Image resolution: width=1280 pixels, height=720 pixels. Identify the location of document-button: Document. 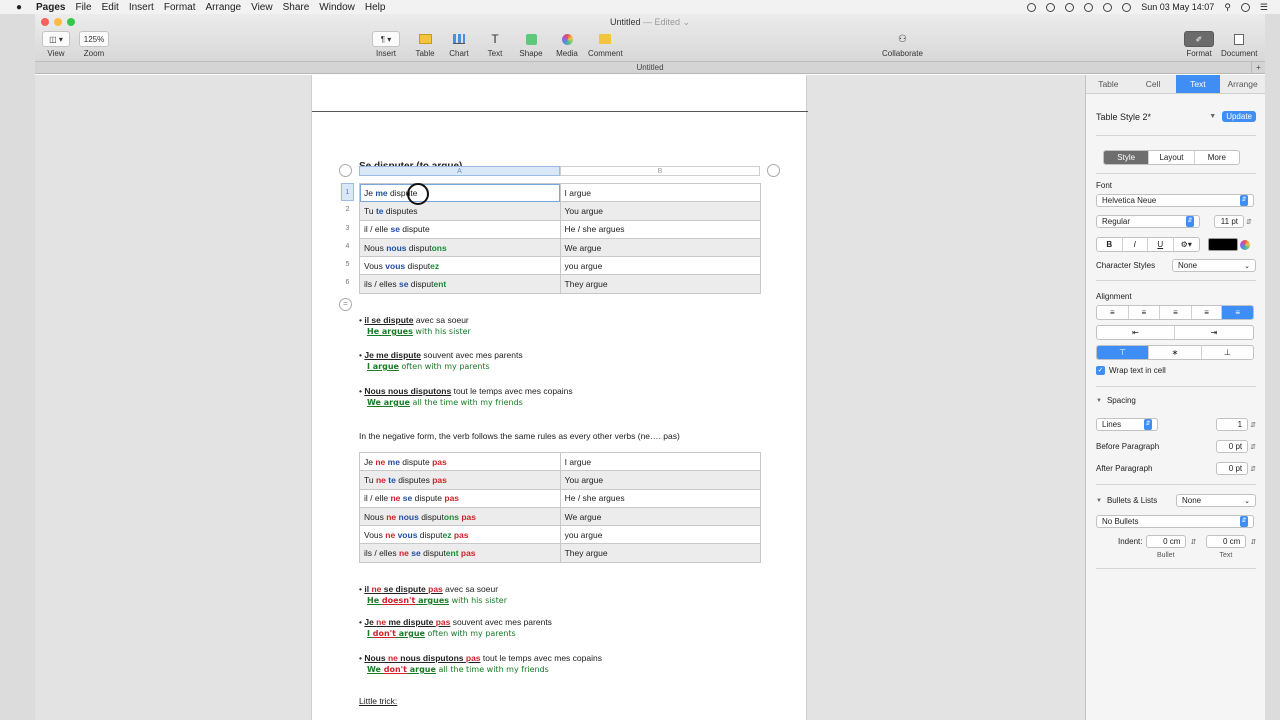
(1239, 44).